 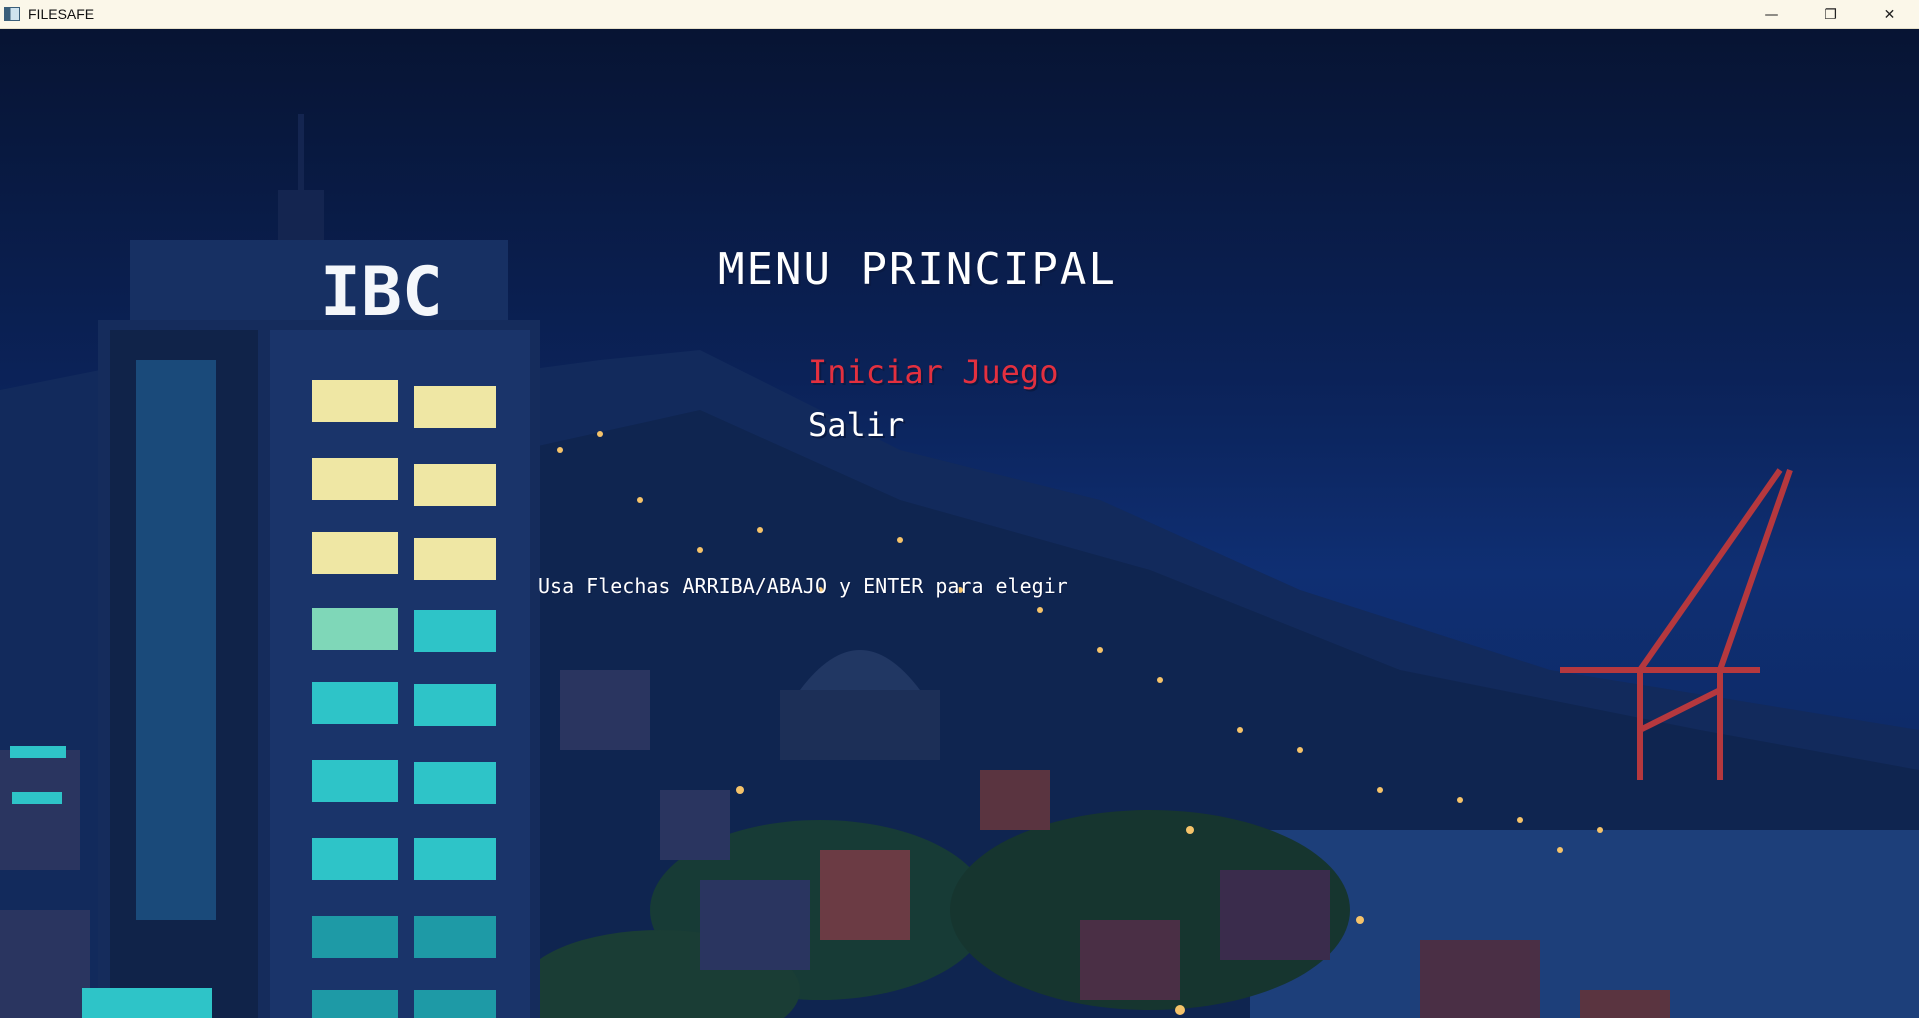 I want to click on menu-item-start-game: Iniciar Juego, so click(x=933, y=372).